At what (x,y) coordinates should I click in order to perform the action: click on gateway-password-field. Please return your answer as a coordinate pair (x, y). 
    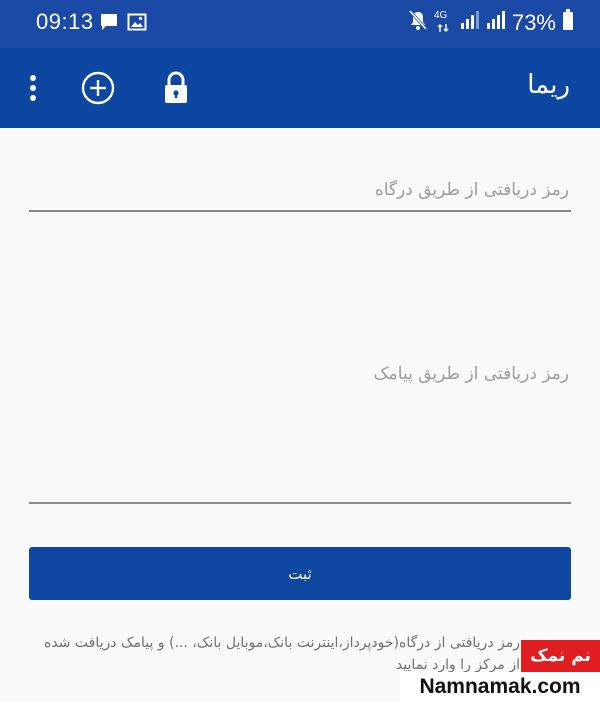
    Looking at the image, I should click on (300, 191).